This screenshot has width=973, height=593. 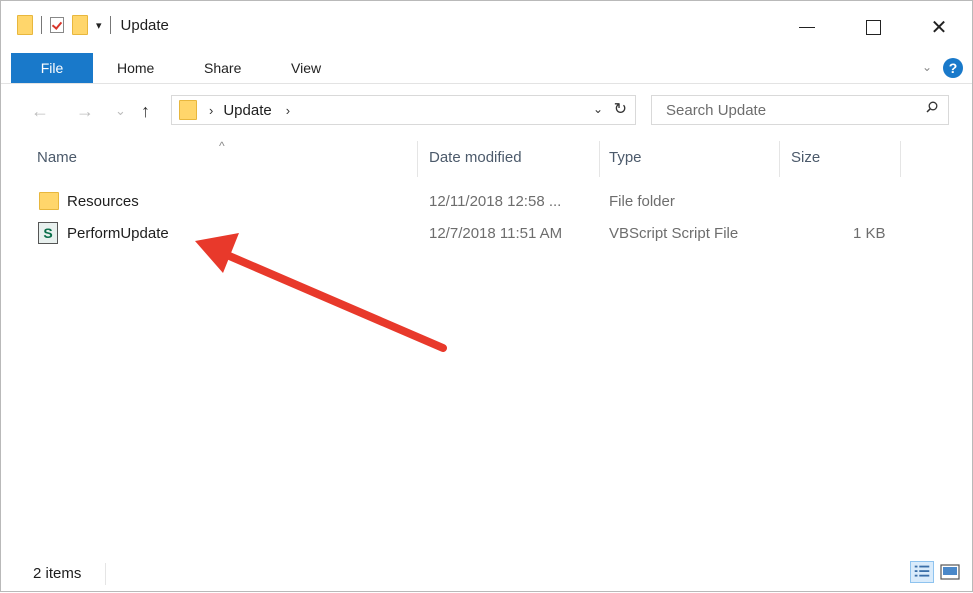 I want to click on details-view-icon, so click(x=922, y=572).